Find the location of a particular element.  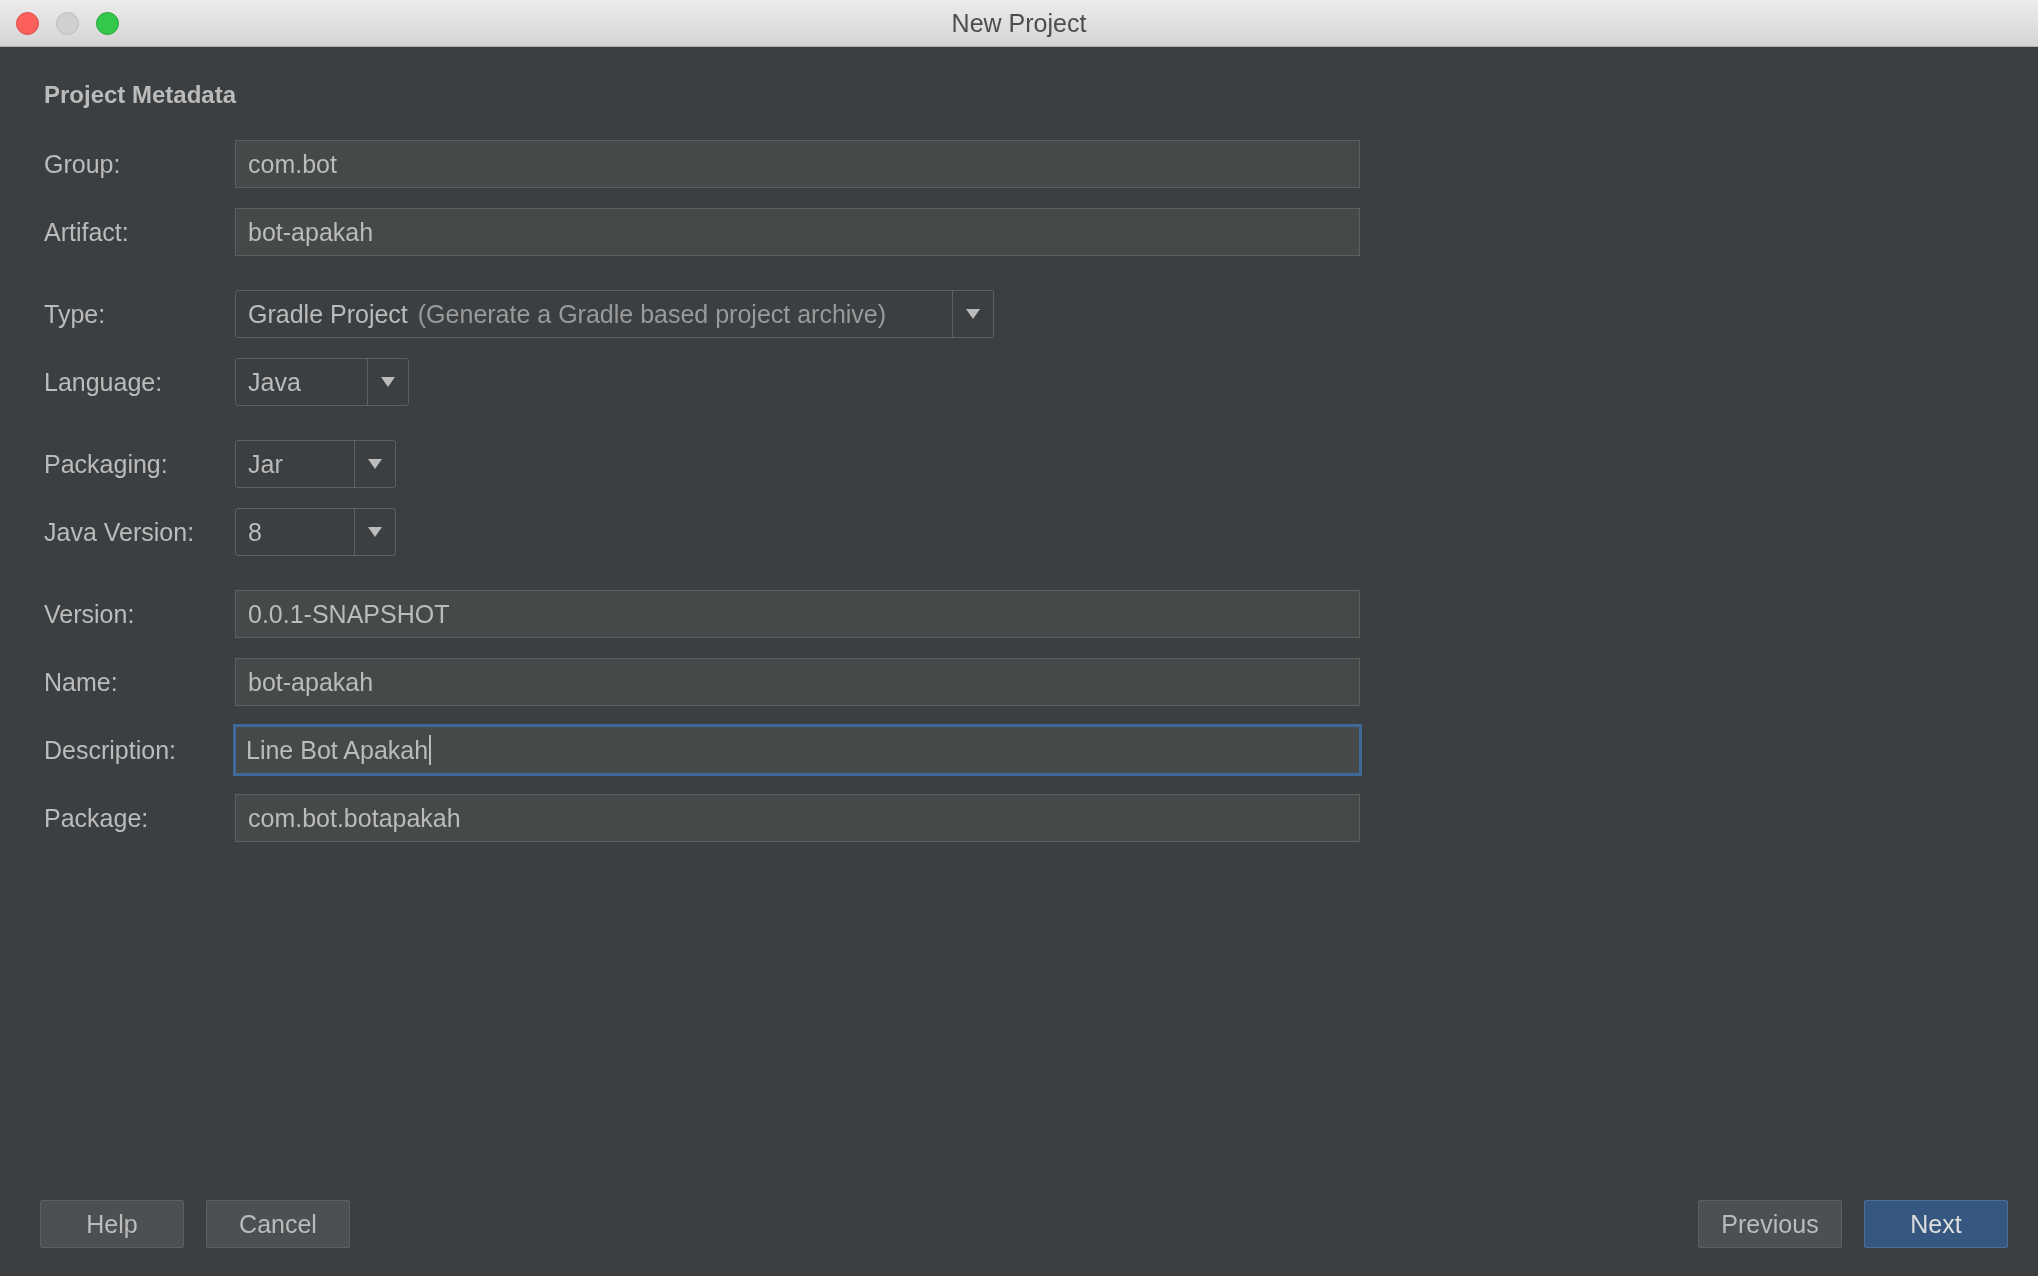

dialog-button: Previous is located at coordinates (1770, 1224).